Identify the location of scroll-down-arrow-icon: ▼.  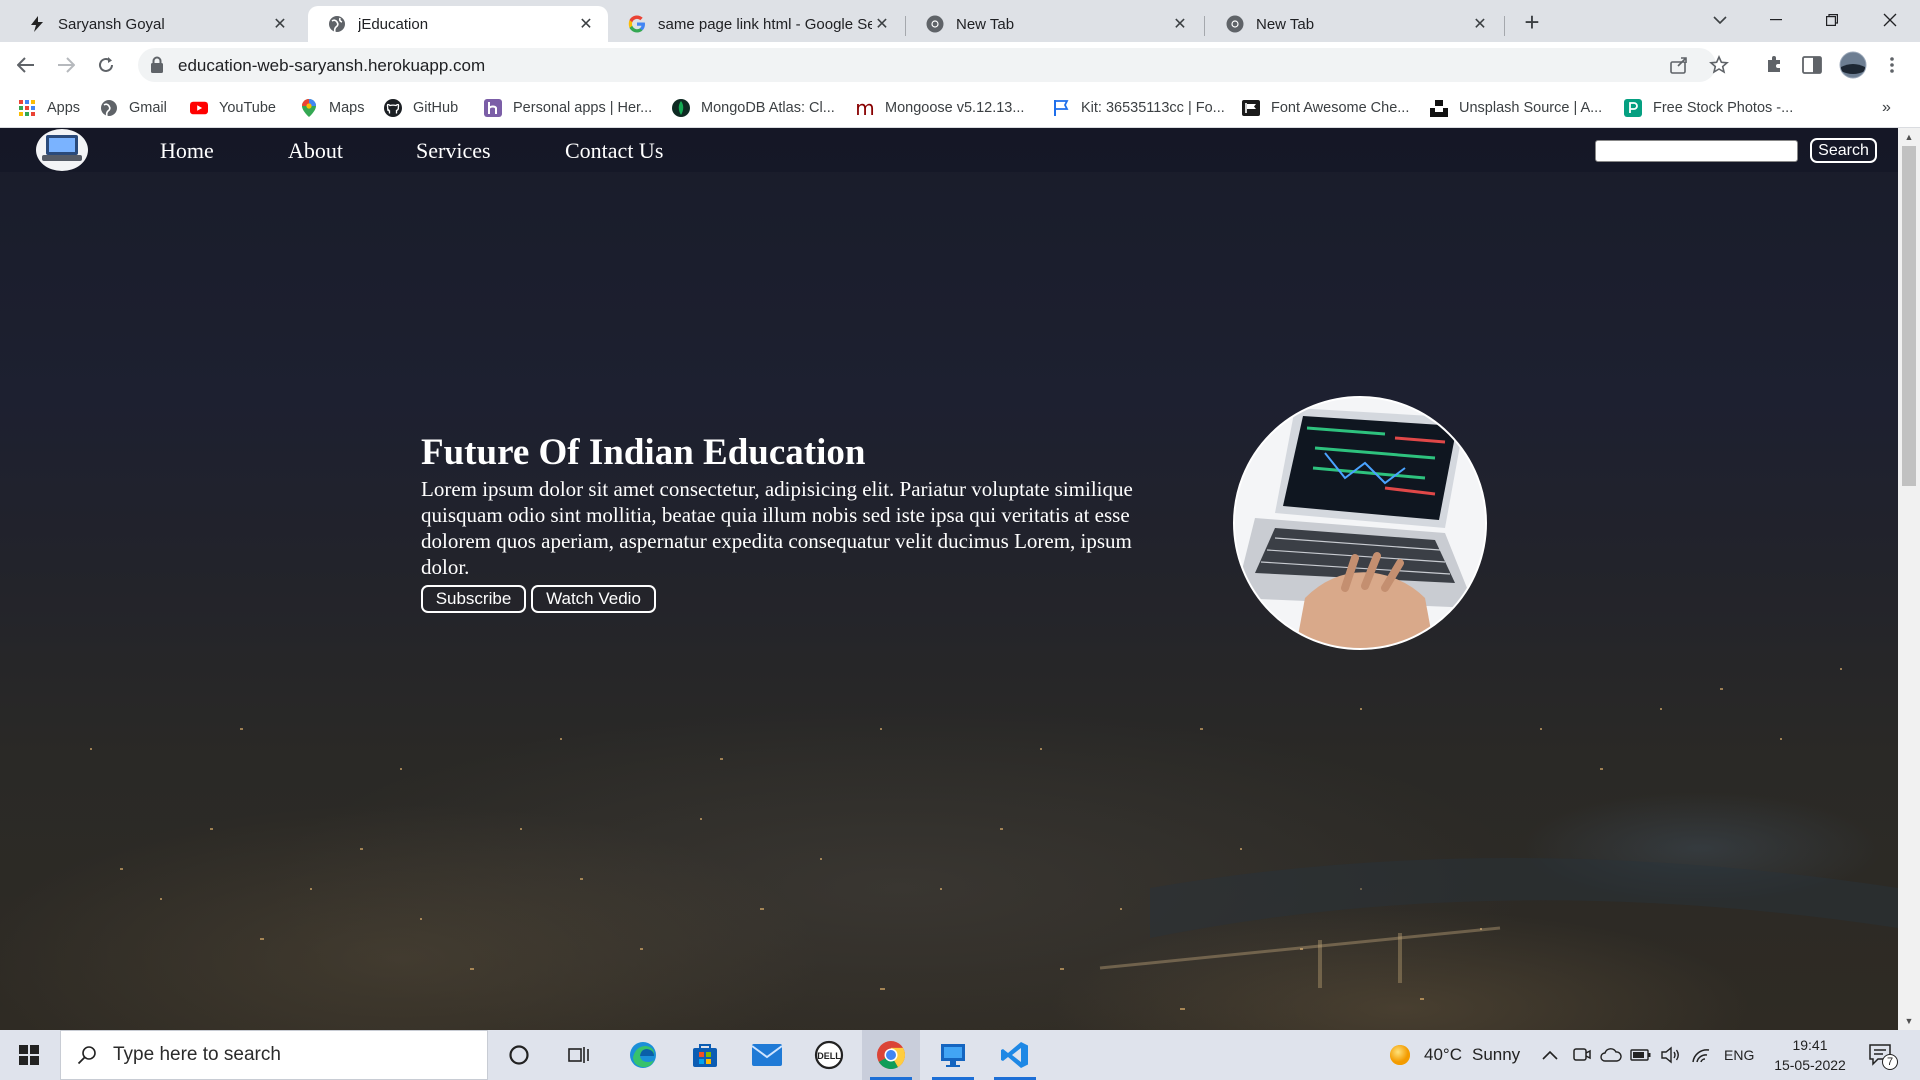
(1909, 1021).